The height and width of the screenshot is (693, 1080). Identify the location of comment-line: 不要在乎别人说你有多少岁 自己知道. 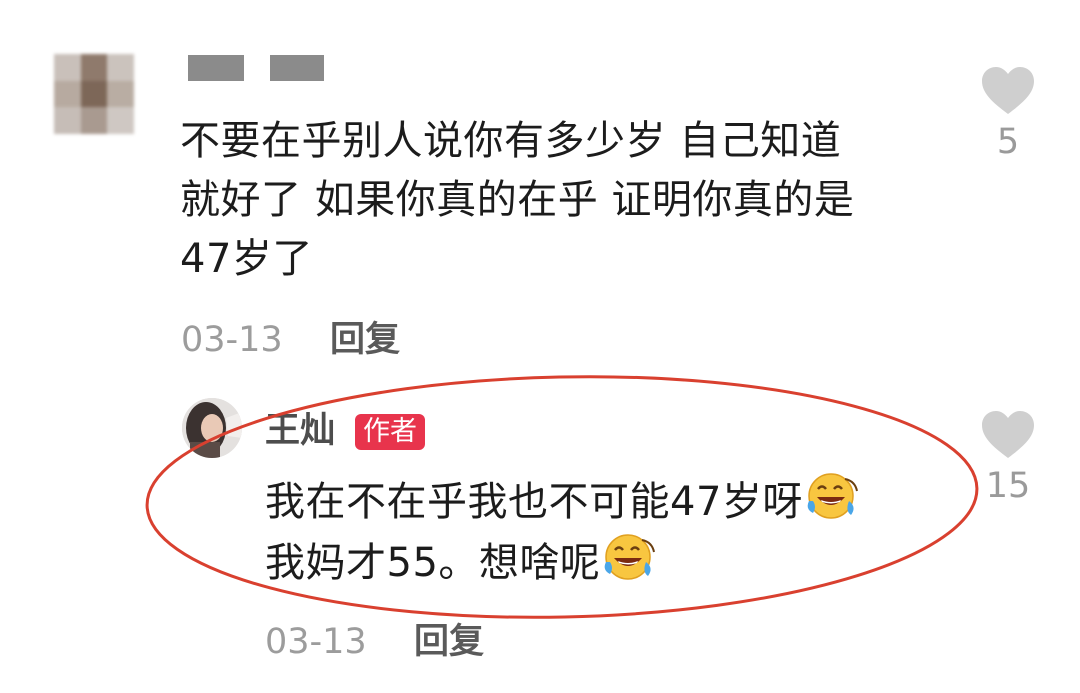
(511, 141).